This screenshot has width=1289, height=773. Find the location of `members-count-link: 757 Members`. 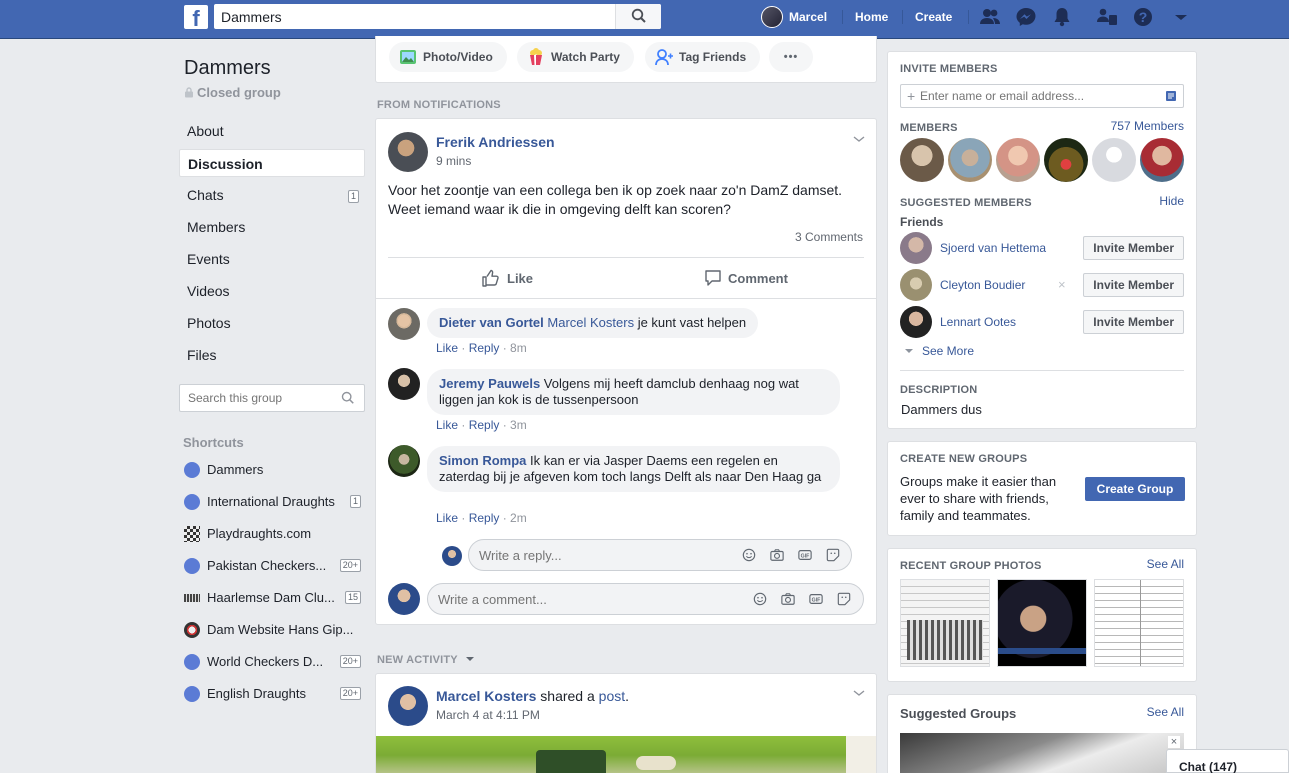

members-count-link: 757 Members is located at coordinates (1147, 126).